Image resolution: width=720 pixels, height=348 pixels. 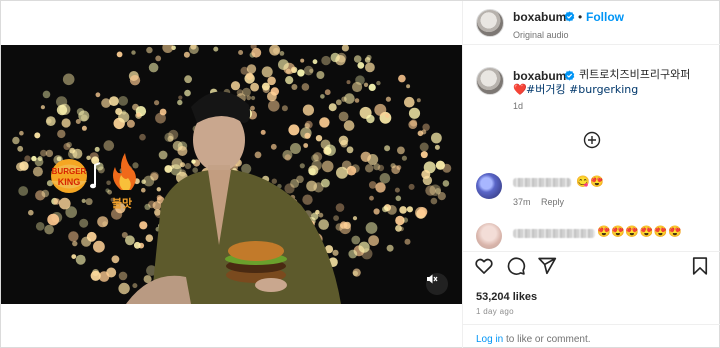 What do you see at coordinates (490, 23) in the screenshot?
I see `author-avatar` at bounding box center [490, 23].